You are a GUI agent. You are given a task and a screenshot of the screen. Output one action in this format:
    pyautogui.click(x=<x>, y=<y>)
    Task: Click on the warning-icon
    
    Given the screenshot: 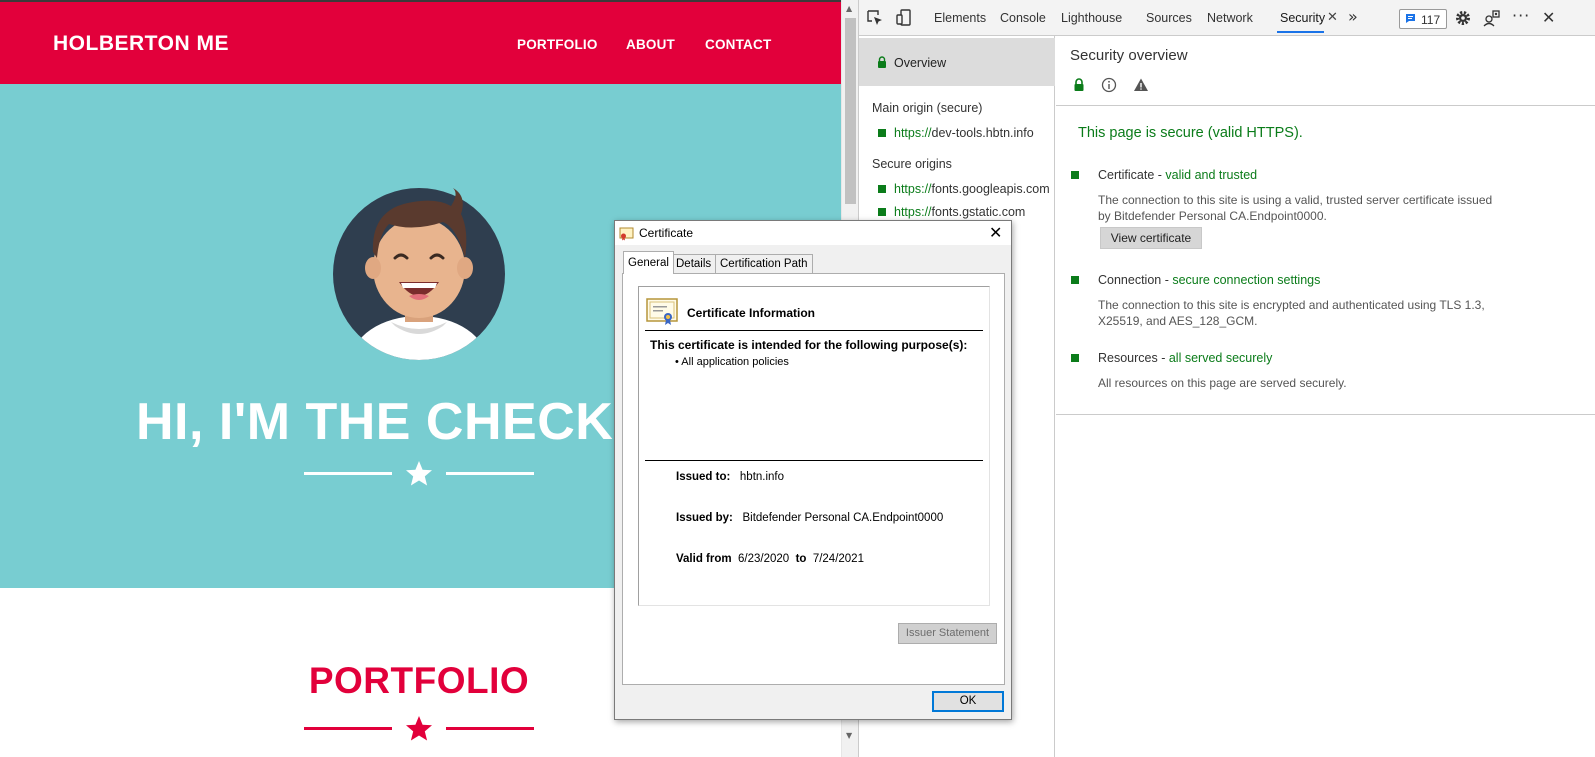 What is the action you would take?
    pyautogui.click(x=1141, y=84)
    